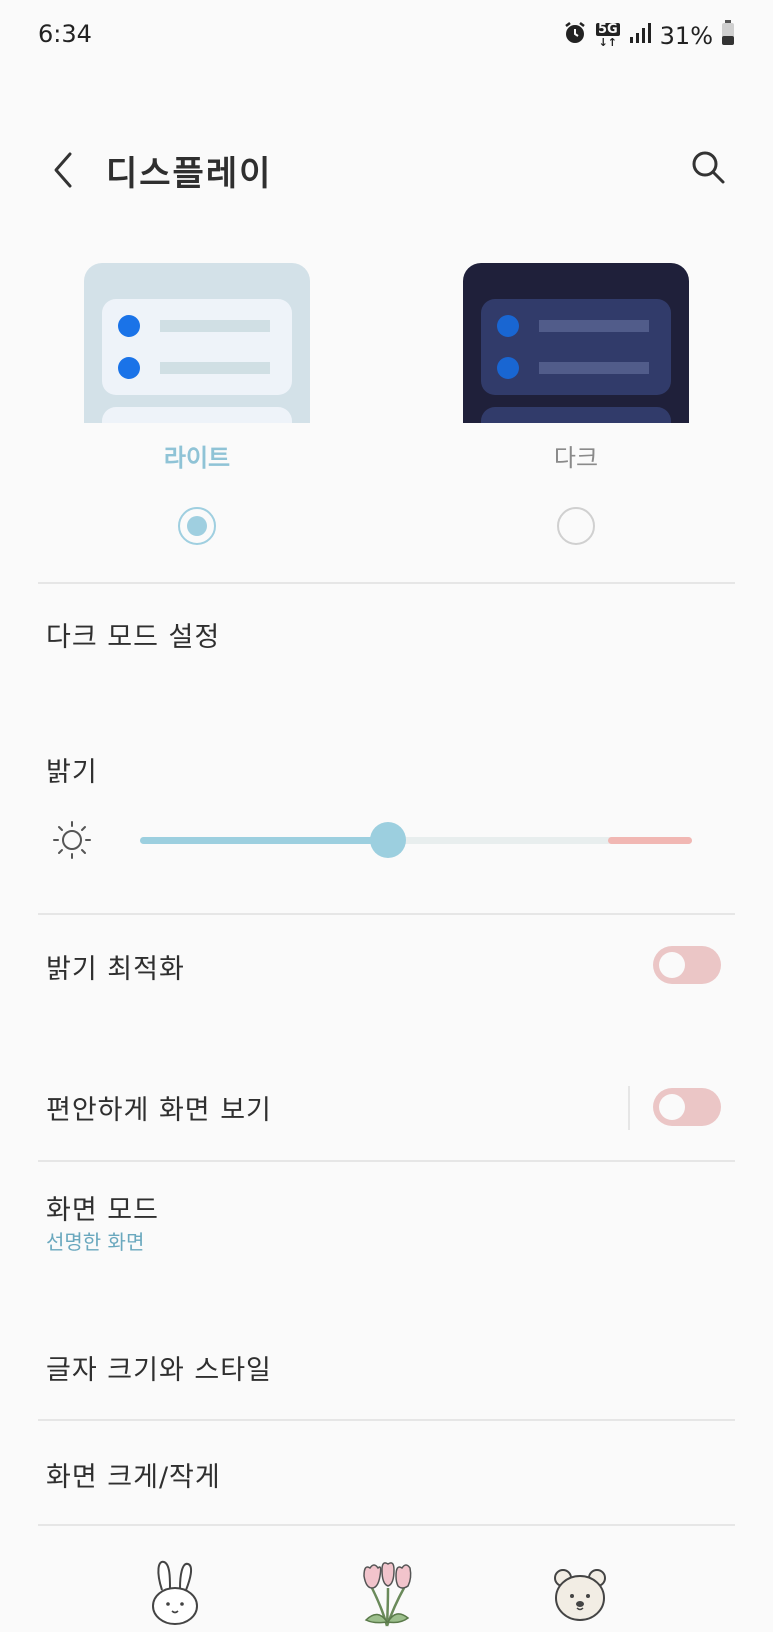 This screenshot has width=773, height=1632. What do you see at coordinates (575, 36) in the screenshot?
I see `alarm-icon` at bounding box center [575, 36].